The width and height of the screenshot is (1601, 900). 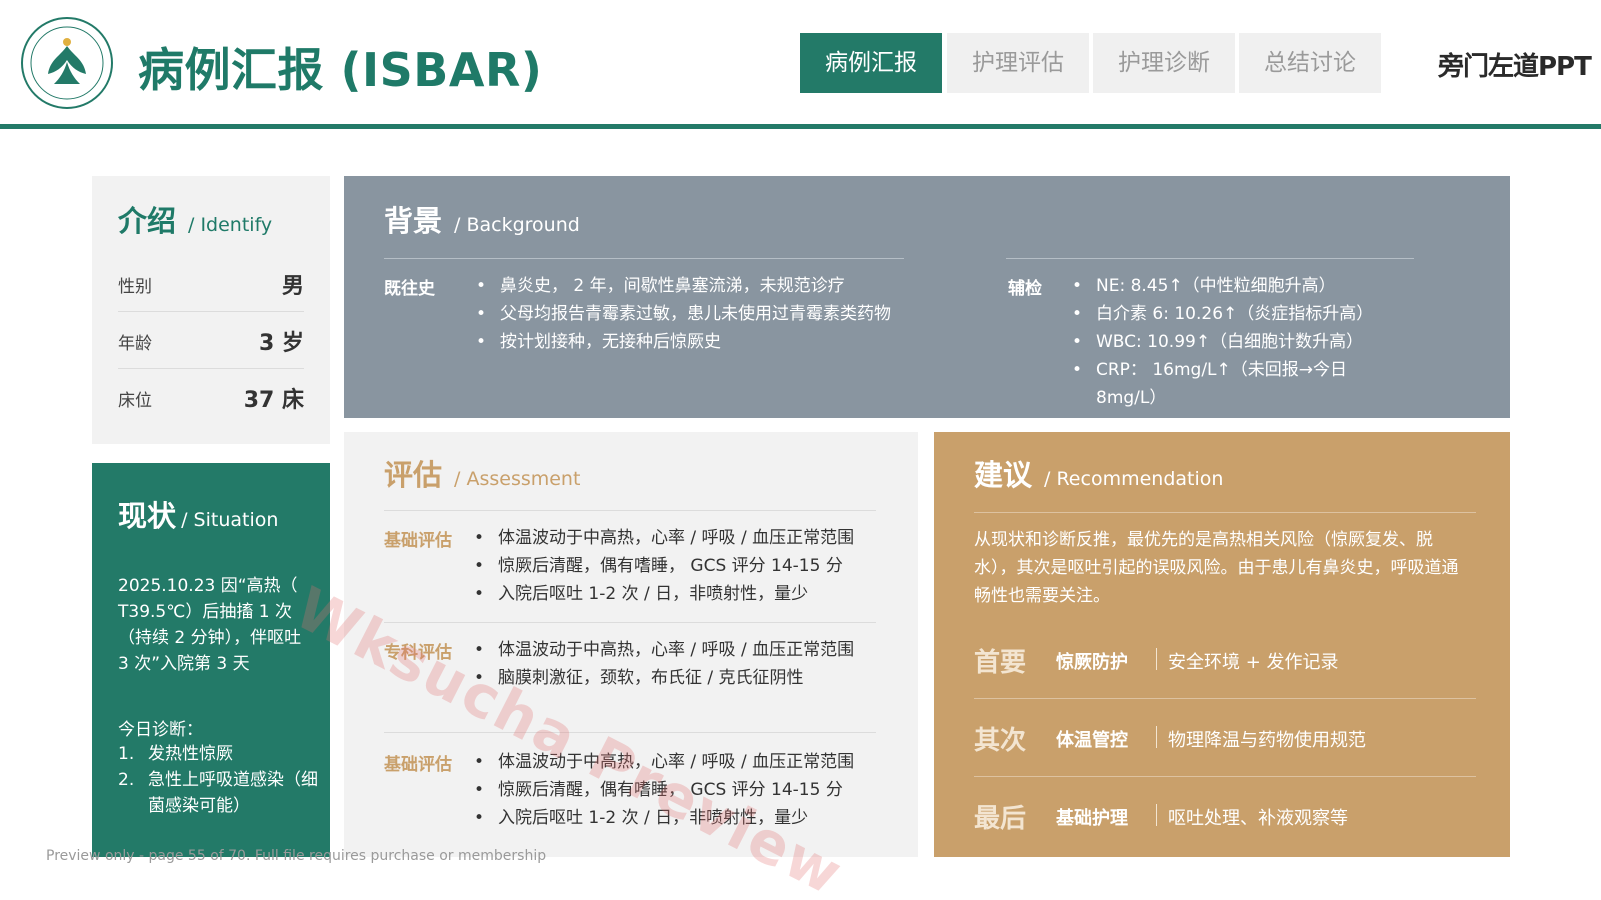 What do you see at coordinates (211, 284) in the screenshot?
I see `identify-row-gender: 性别 男` at bounding box center [211, 284].